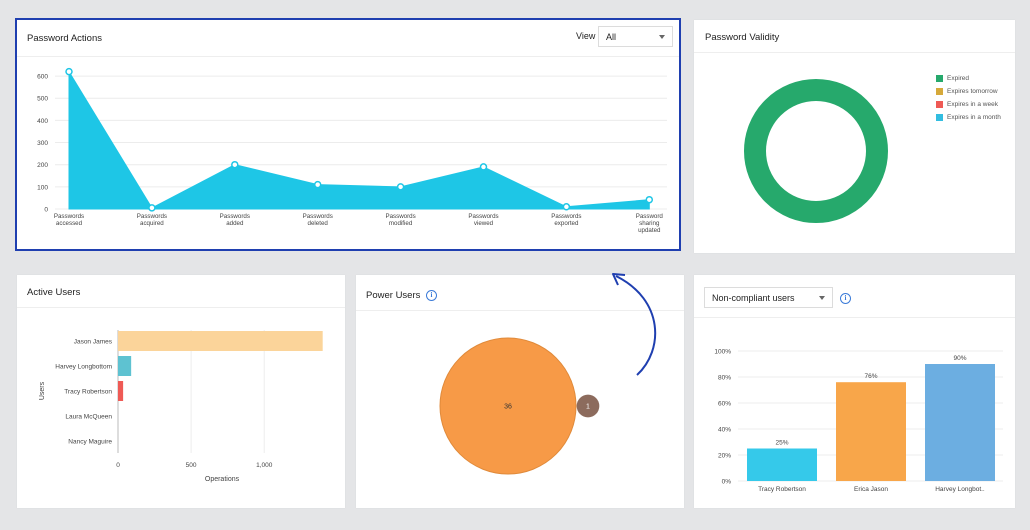  I want to click on legend-item: Expired, so click(968, 78).